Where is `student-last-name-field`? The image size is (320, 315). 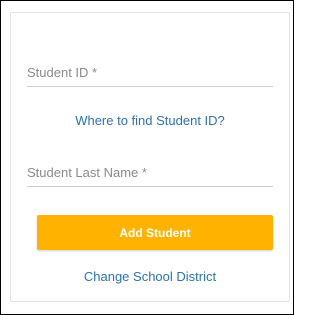
student-last-name-field is located at coordinates (150, 175).